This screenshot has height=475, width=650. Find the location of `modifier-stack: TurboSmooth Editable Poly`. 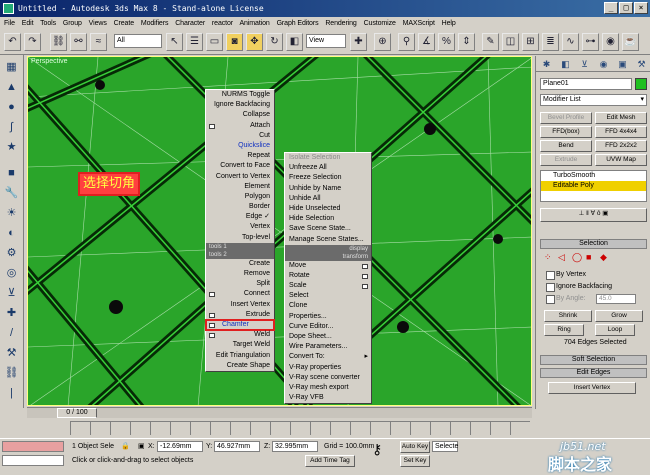

modifier-stack: TurboSmooth Editable Poly is located at coordinates (593, 186).